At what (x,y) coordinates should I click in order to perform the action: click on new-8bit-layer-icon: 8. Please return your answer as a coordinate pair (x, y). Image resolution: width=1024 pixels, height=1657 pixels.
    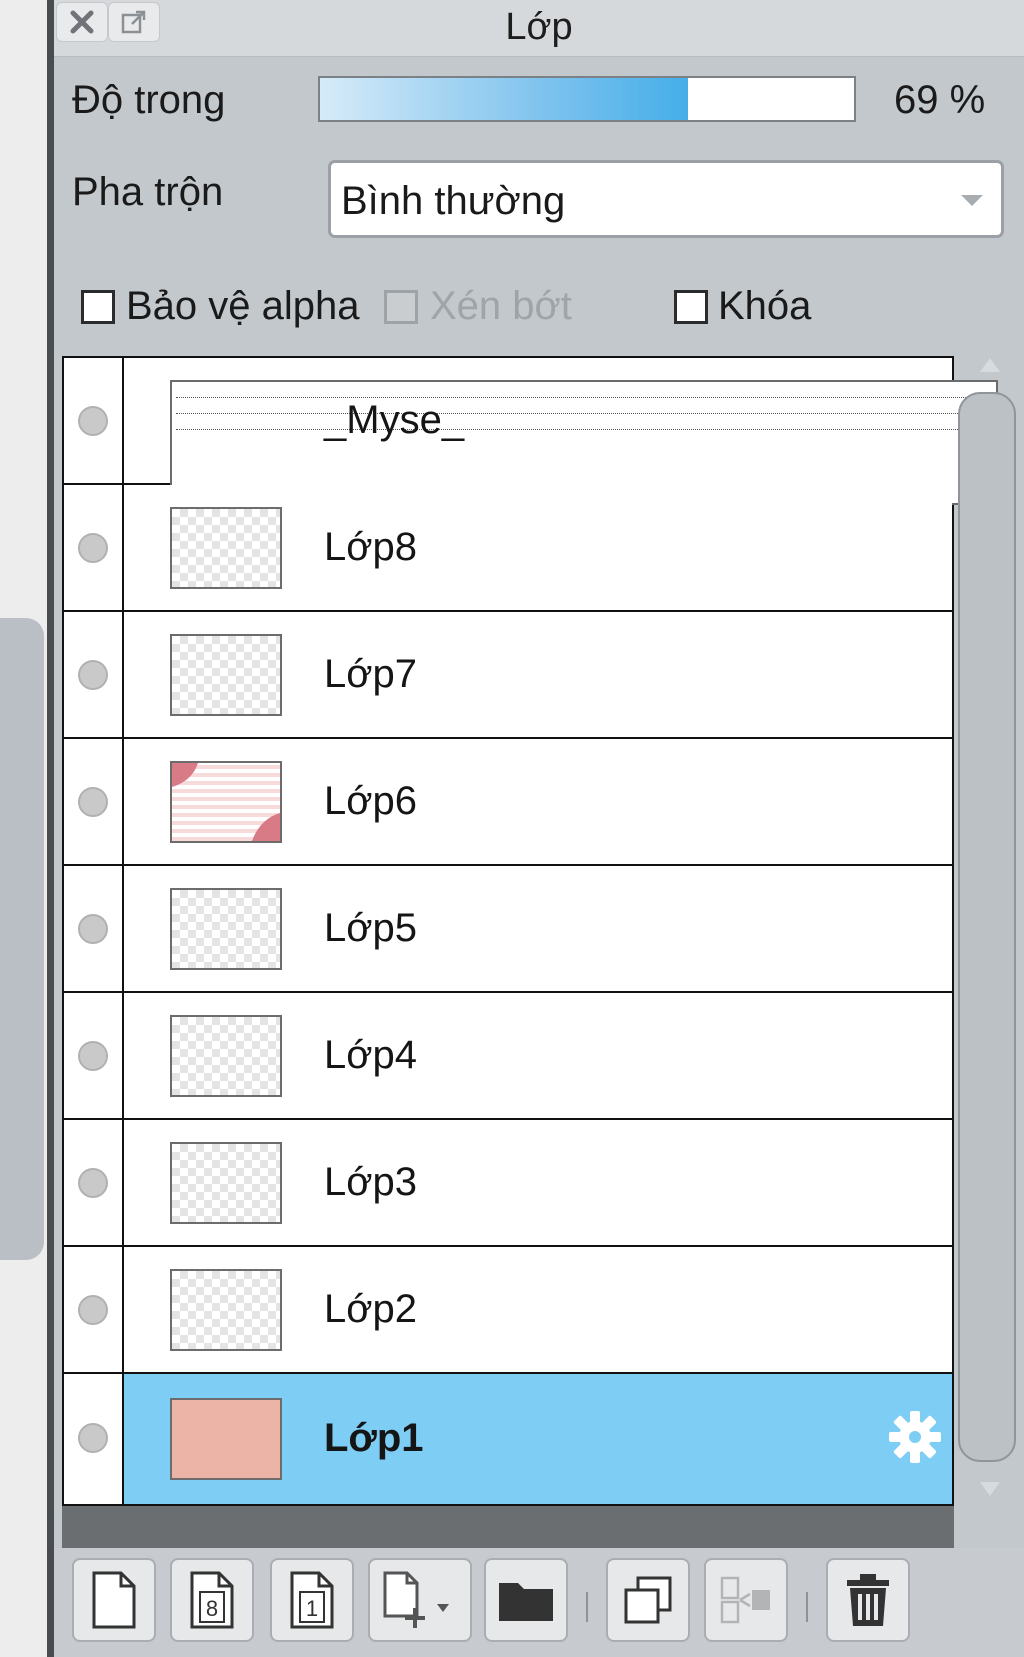
    Looking at the image, I should click on (212, 1600).